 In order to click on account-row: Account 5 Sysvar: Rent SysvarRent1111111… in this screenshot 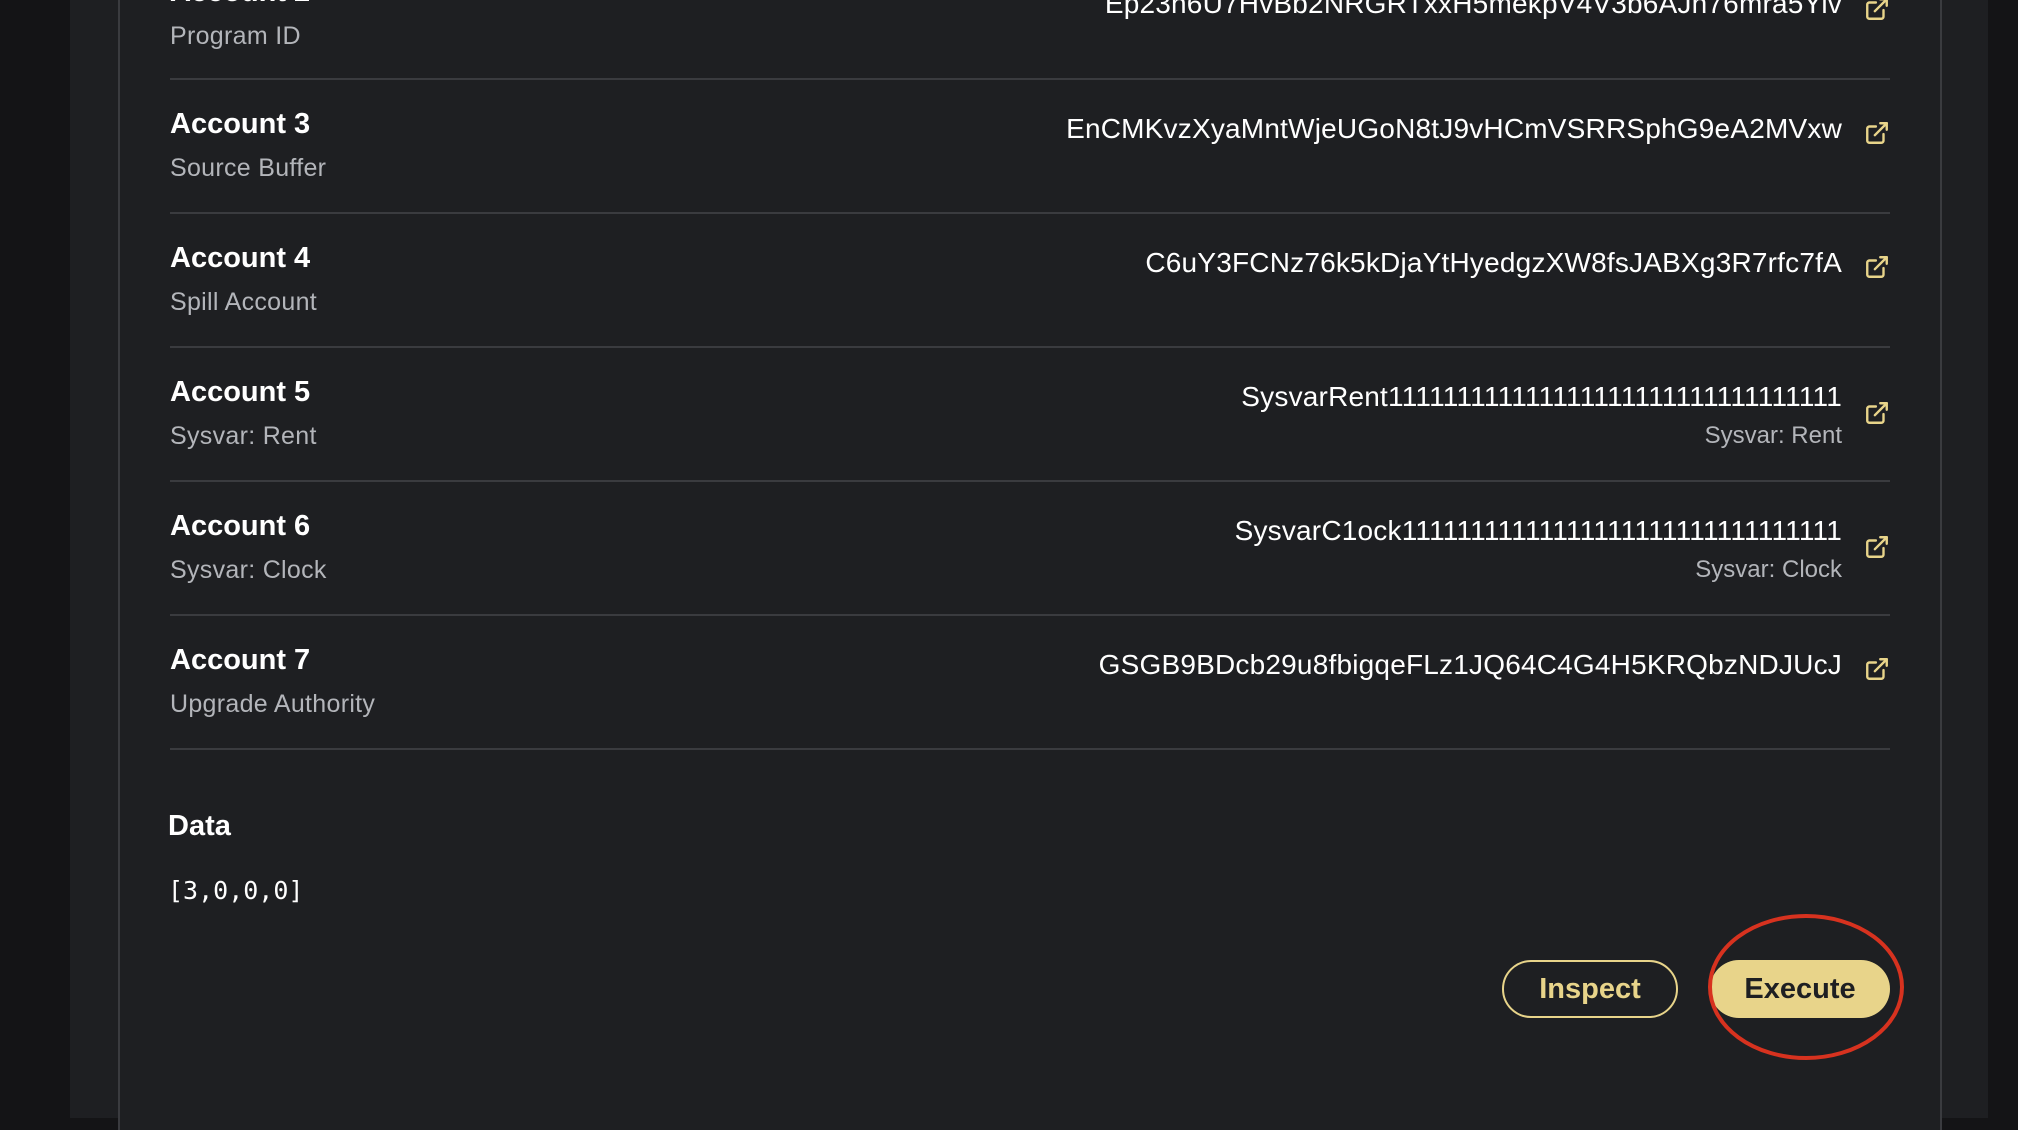, I will do `click(1030, 415)`.